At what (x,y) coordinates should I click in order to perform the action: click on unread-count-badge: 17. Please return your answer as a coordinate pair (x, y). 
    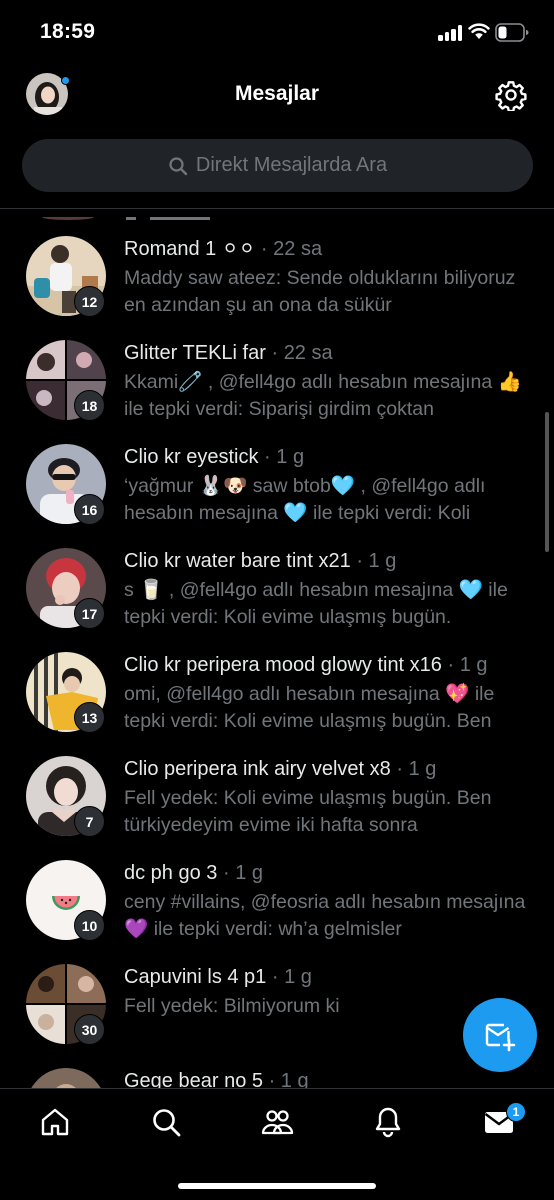
    Looking at the image, I should click on (89, 613).